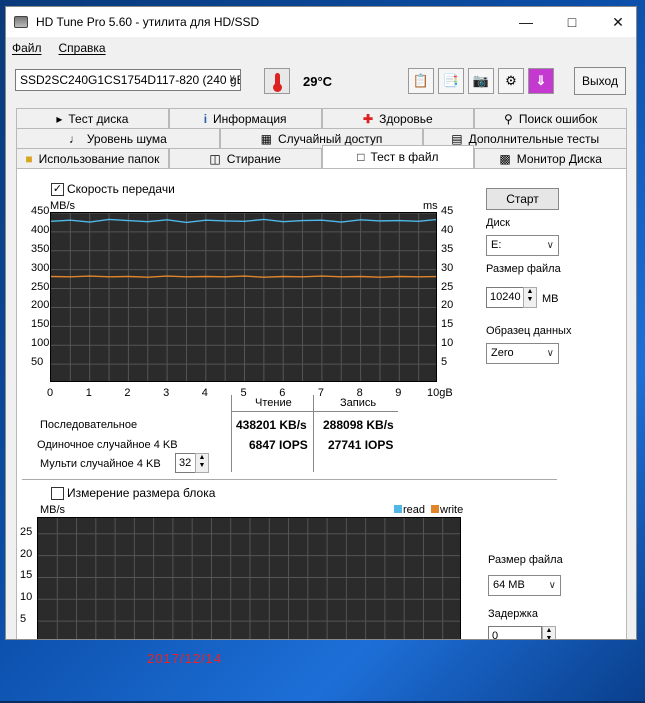 Image resolution: width=645 pixels, height=703 pixels. I want to click on y-tick-label: 250, so click(40, 286).